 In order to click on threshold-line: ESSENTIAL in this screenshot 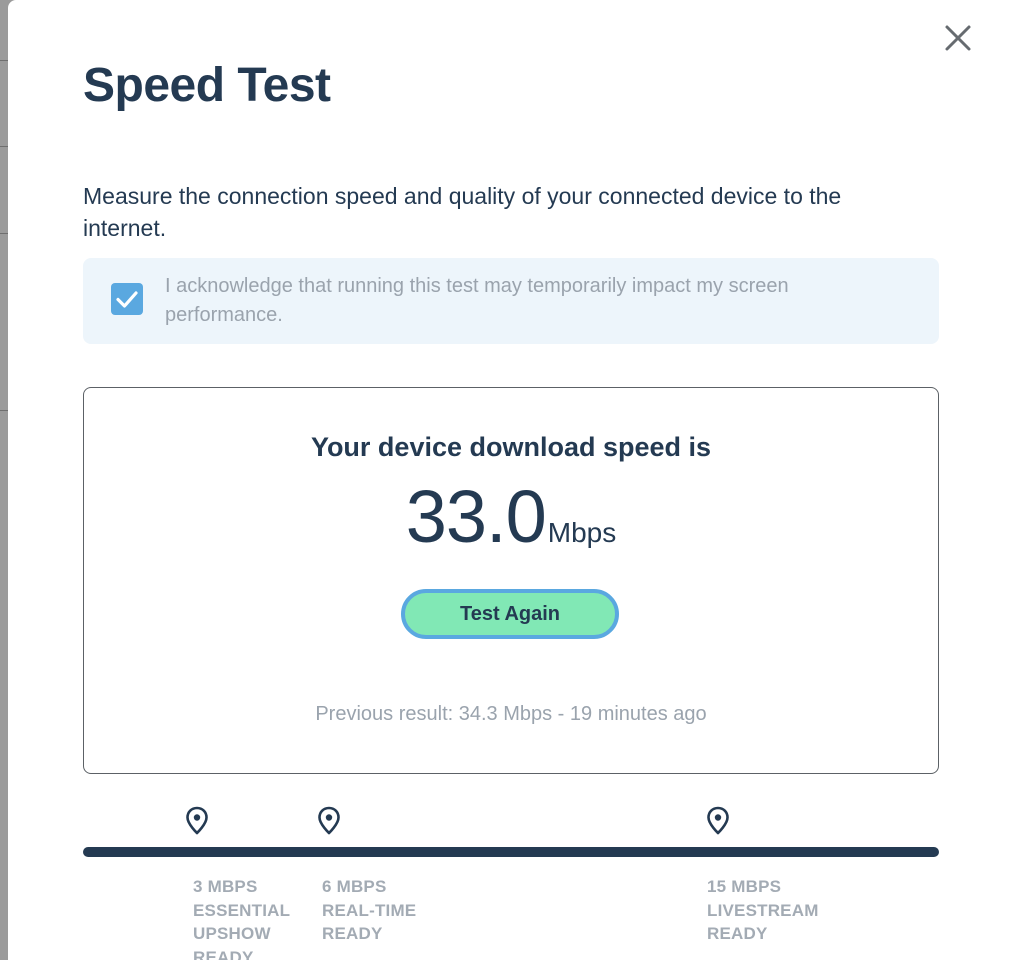, I will do `click(242, 910)`.